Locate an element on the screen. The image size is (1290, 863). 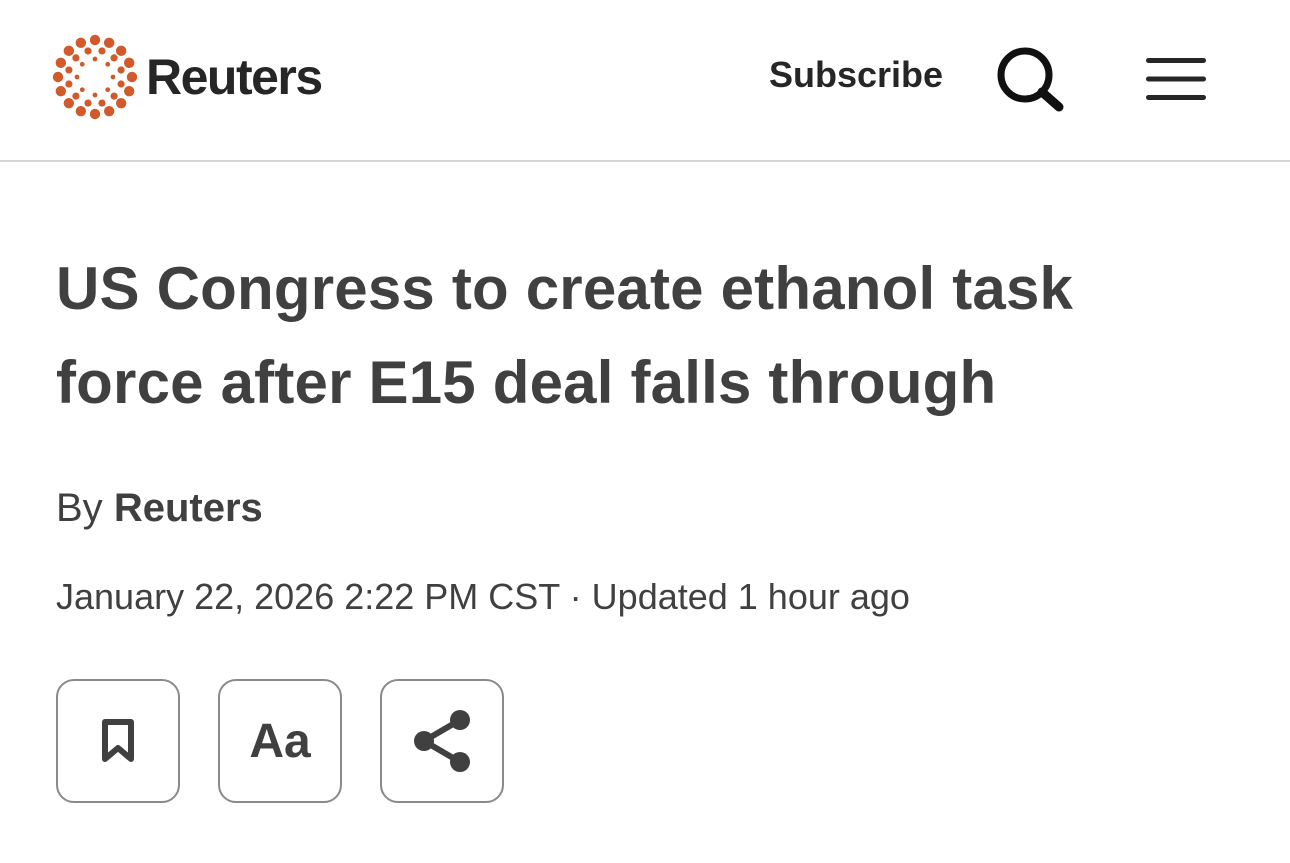
text-size-button: Aa is located at coordinates (280, 741).